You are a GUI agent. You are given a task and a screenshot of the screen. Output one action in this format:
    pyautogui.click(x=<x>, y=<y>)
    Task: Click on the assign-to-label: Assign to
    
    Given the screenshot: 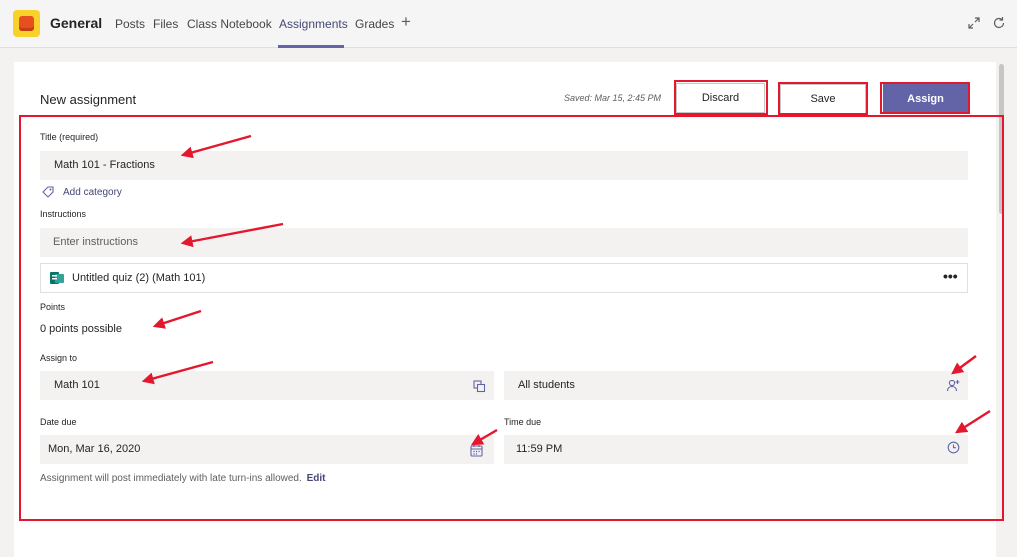 What is the action you would take?
    pyautogui.click(x=59, y=358)
    